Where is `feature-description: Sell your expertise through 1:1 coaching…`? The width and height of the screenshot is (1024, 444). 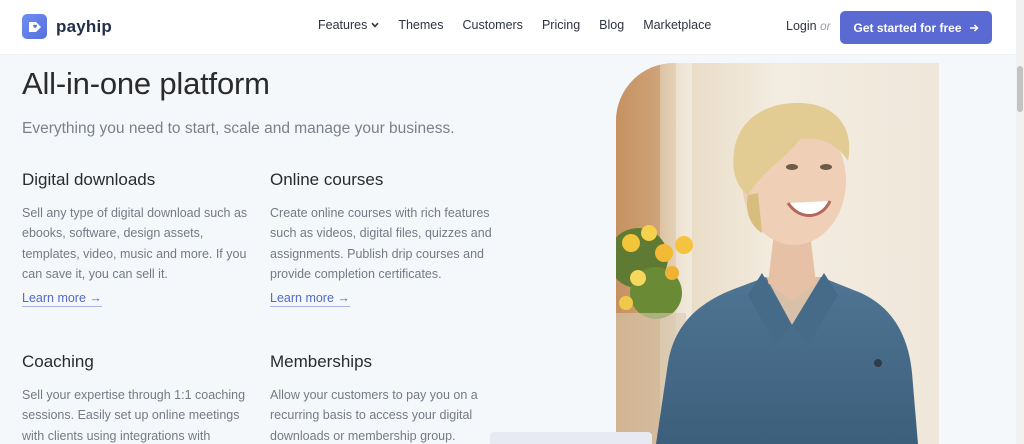 feature-description: Sell your expertise through 1:1 coaching… is located at coordinates (134, 415).